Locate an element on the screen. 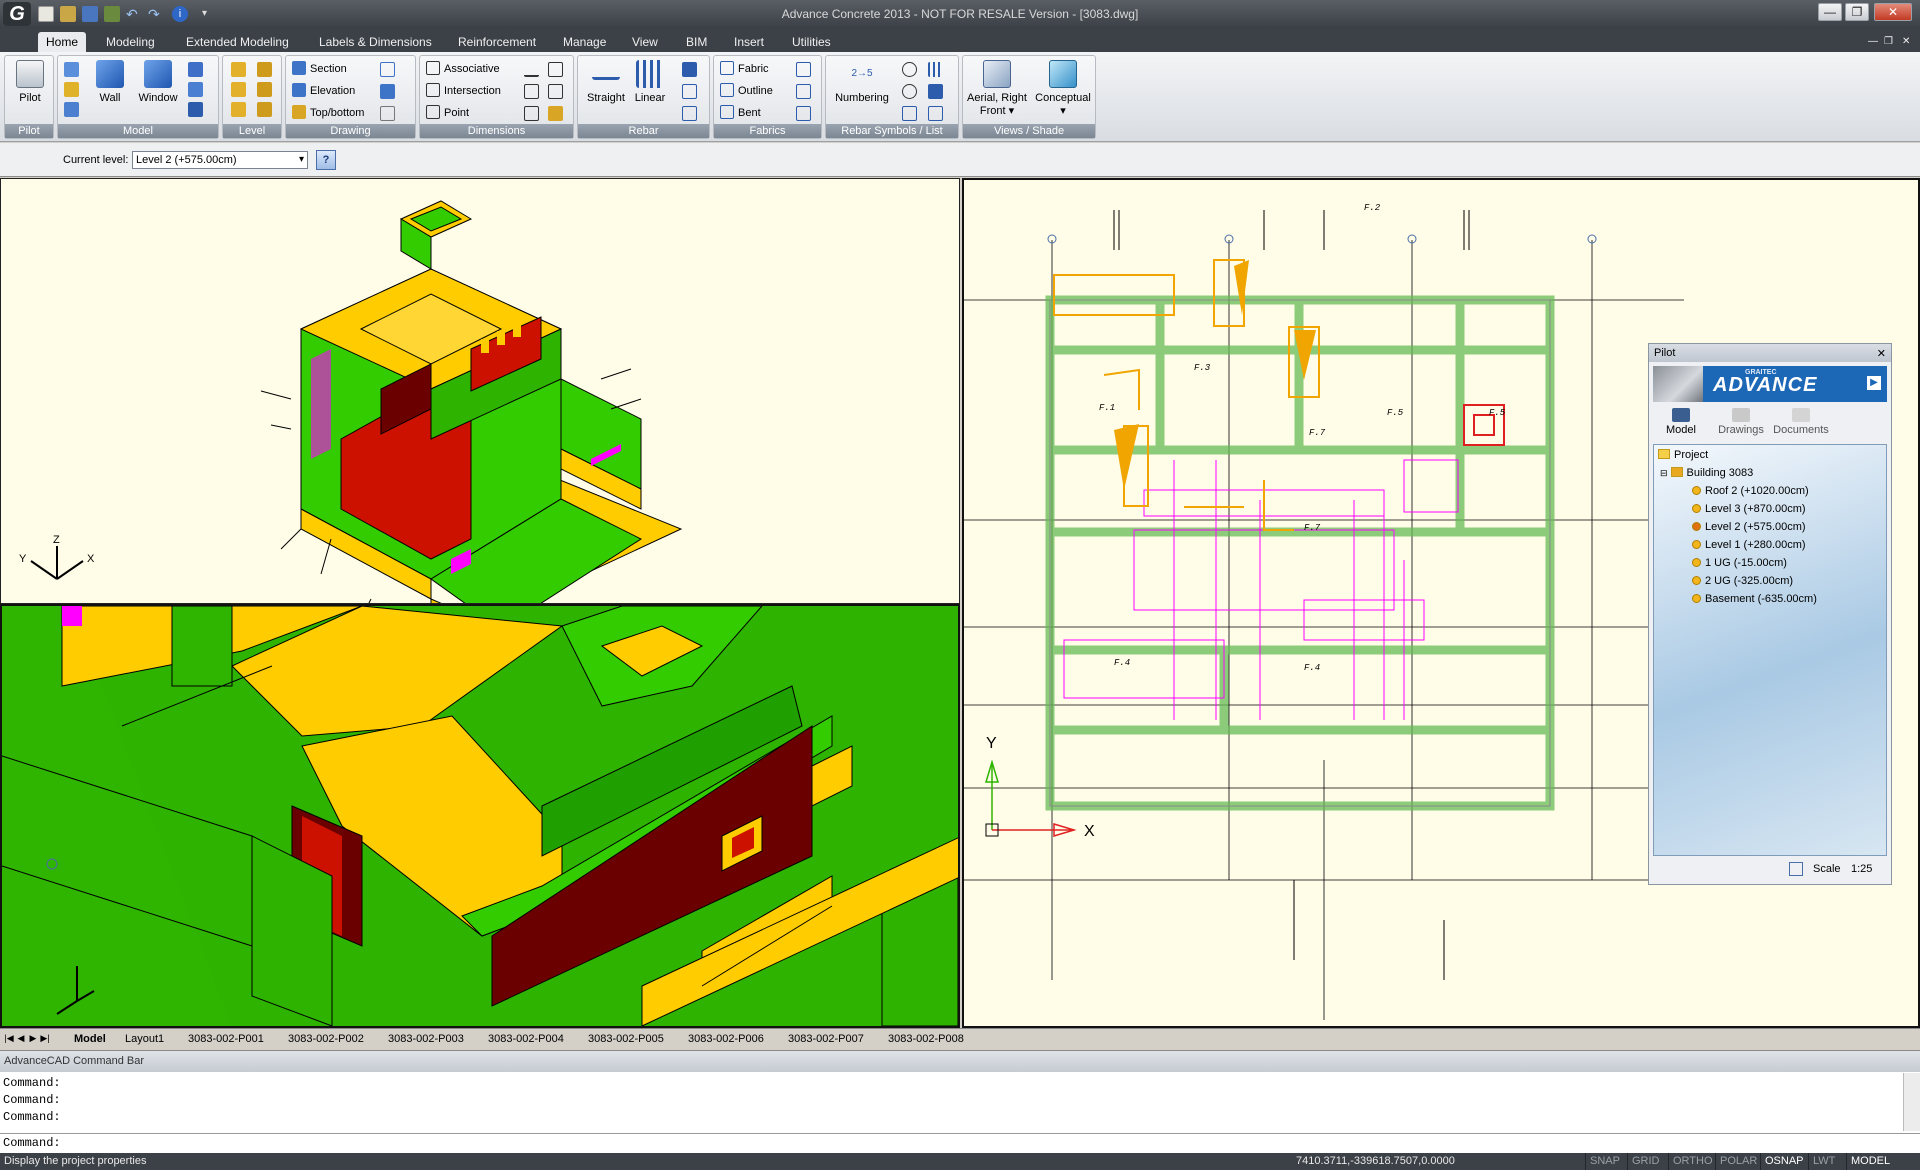  osnap-toggle: OSNAP is located at coordinates (1784, 1161).